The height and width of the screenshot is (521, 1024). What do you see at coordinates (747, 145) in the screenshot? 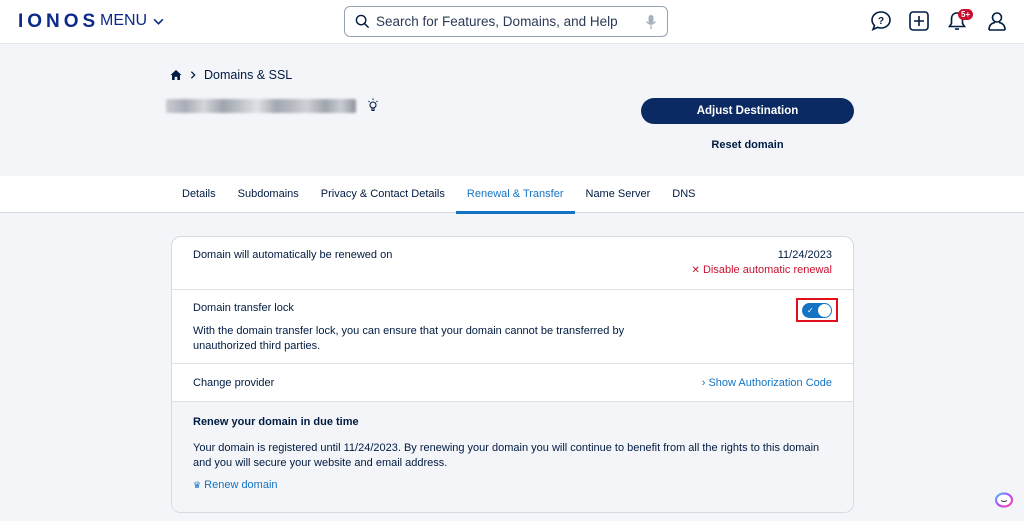
I see `reset-domain-button: Reset domain` at bounding box center [747, 145].